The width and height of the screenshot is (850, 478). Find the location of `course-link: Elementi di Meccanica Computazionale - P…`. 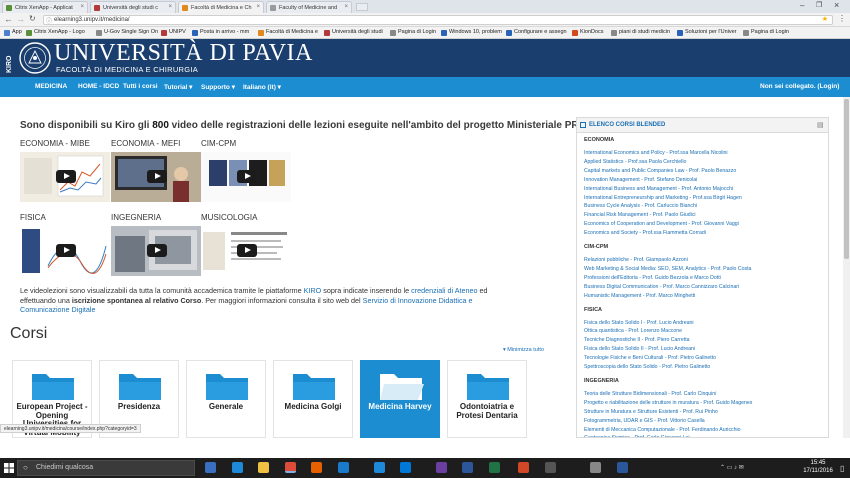

course-link: Elementi di Meccanica Computazionale - P… is located at coordinates (662, 430).